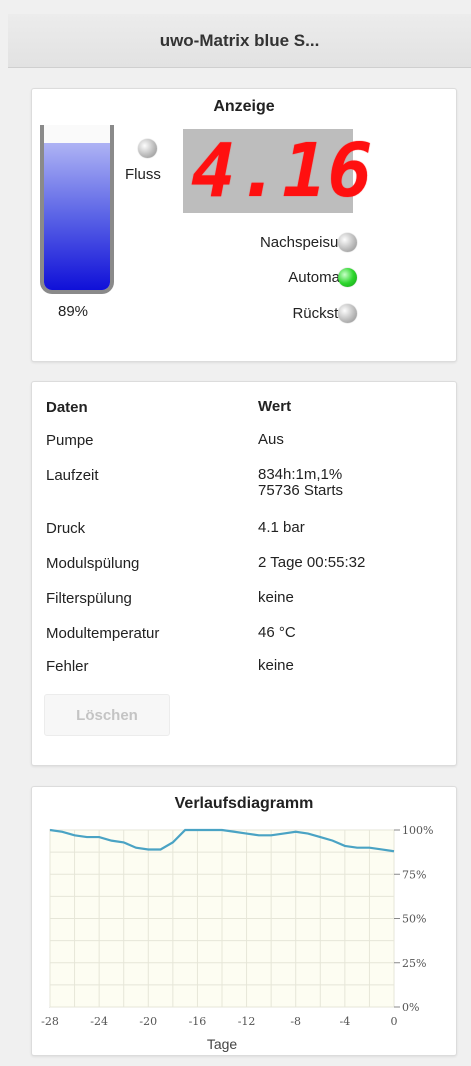 The height and width of the screenshot is (1066, 471). Describe the element at coordinates (72, 475) in the screenshot. I see `data-key: Laufzeit` at that location.